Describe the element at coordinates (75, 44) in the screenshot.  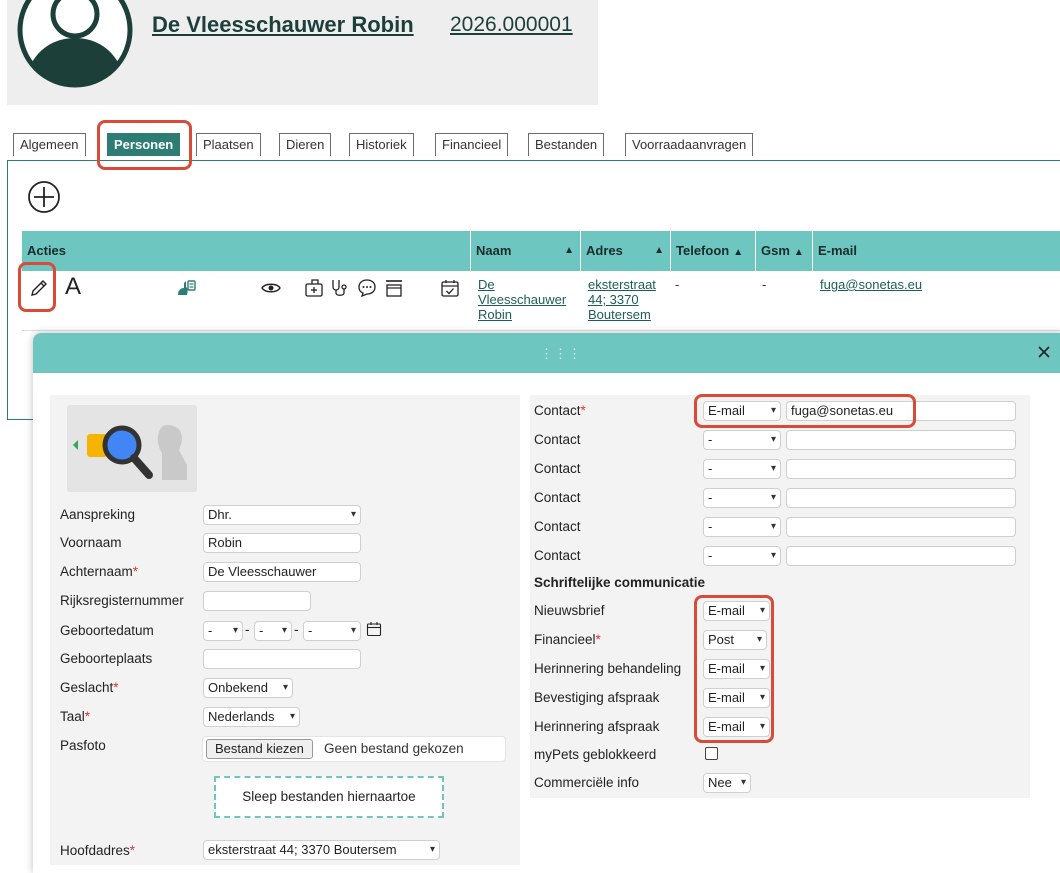
I see `avatar` at that location.